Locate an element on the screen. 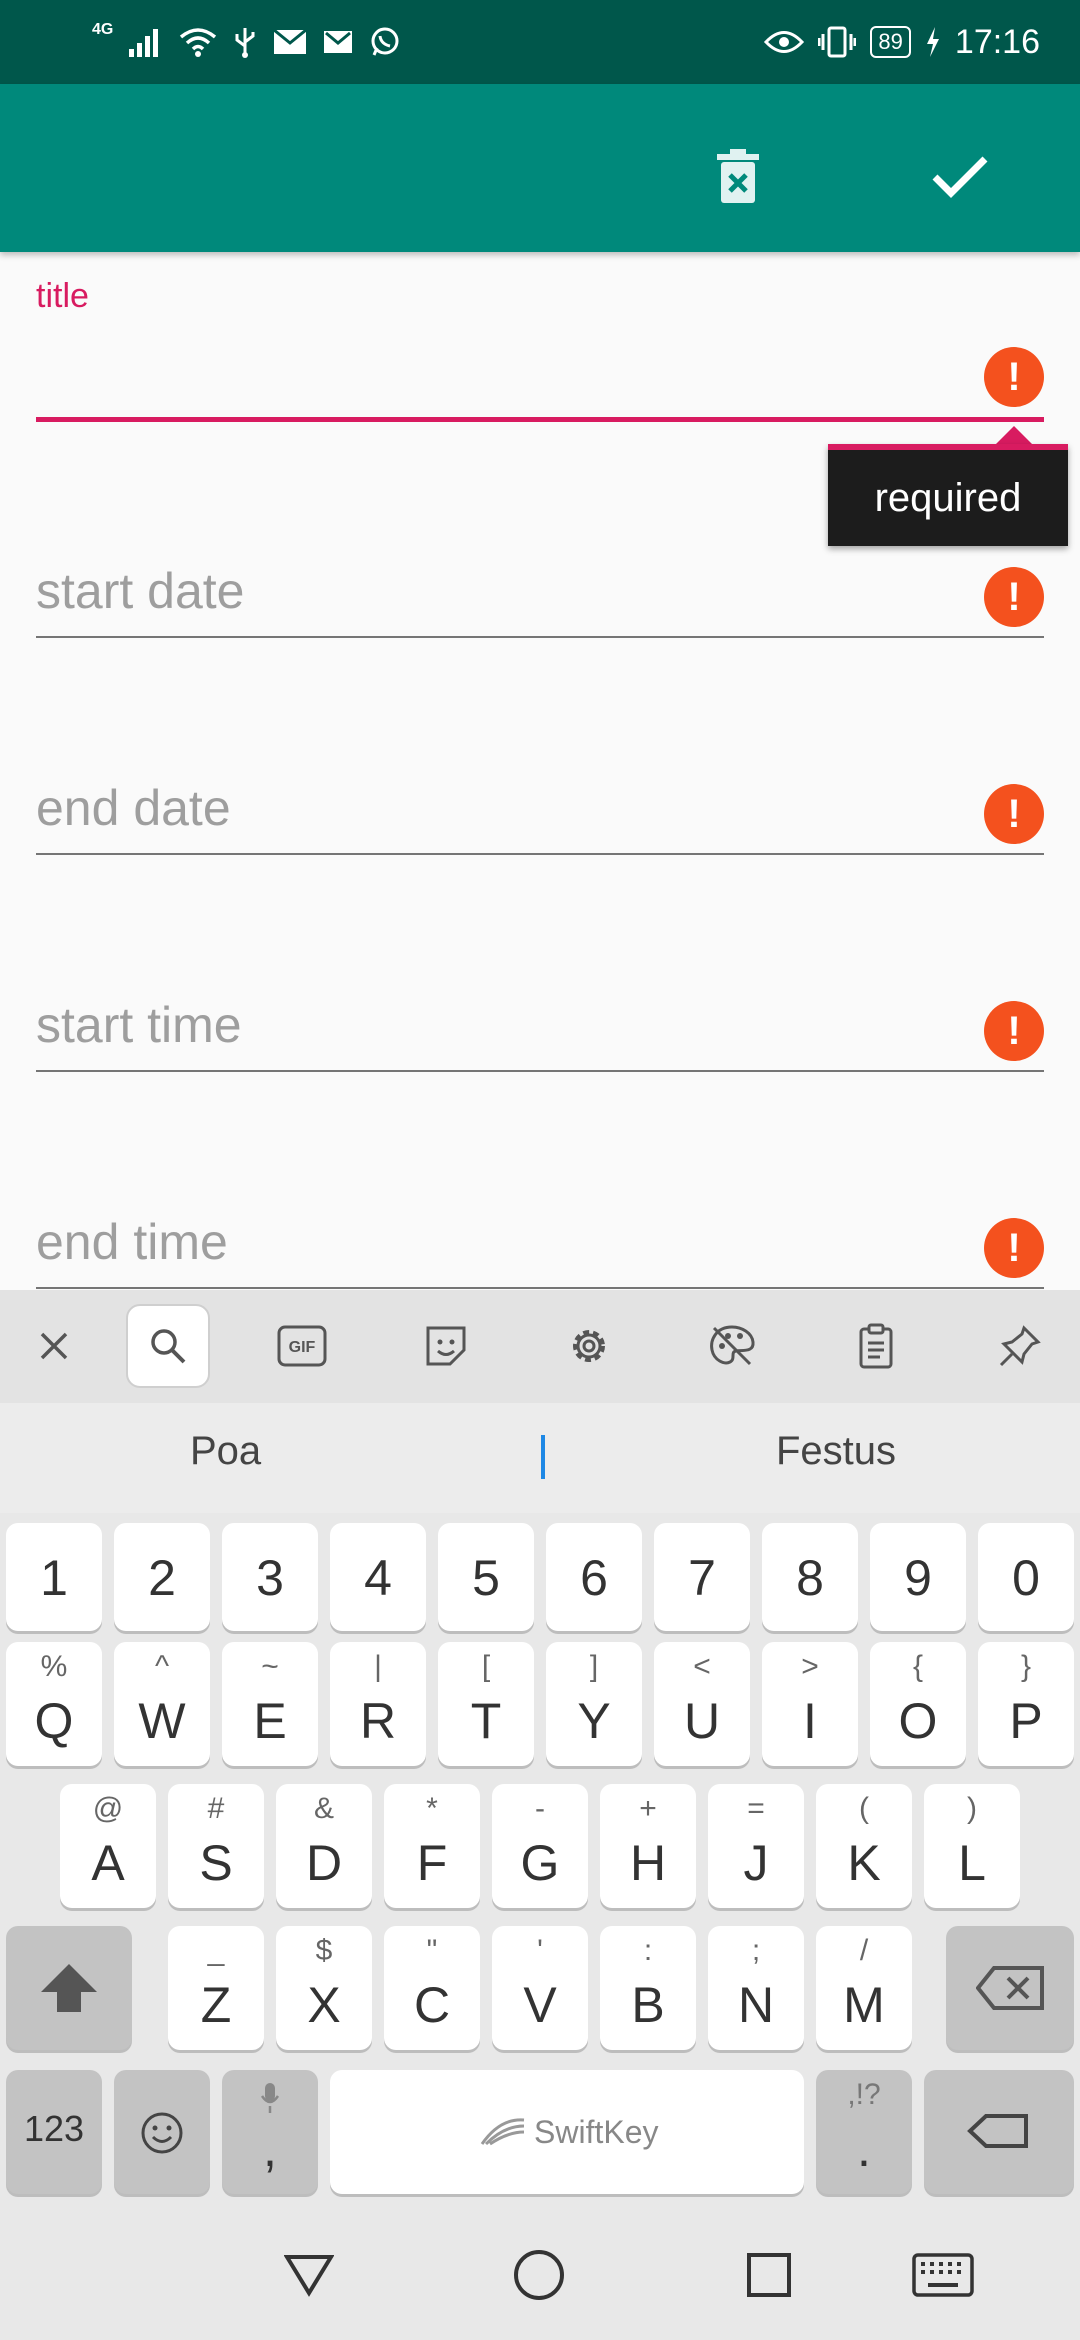 The image size is (1080, 2340). shift-arrow-icon is located at coordinates (69, 1988).